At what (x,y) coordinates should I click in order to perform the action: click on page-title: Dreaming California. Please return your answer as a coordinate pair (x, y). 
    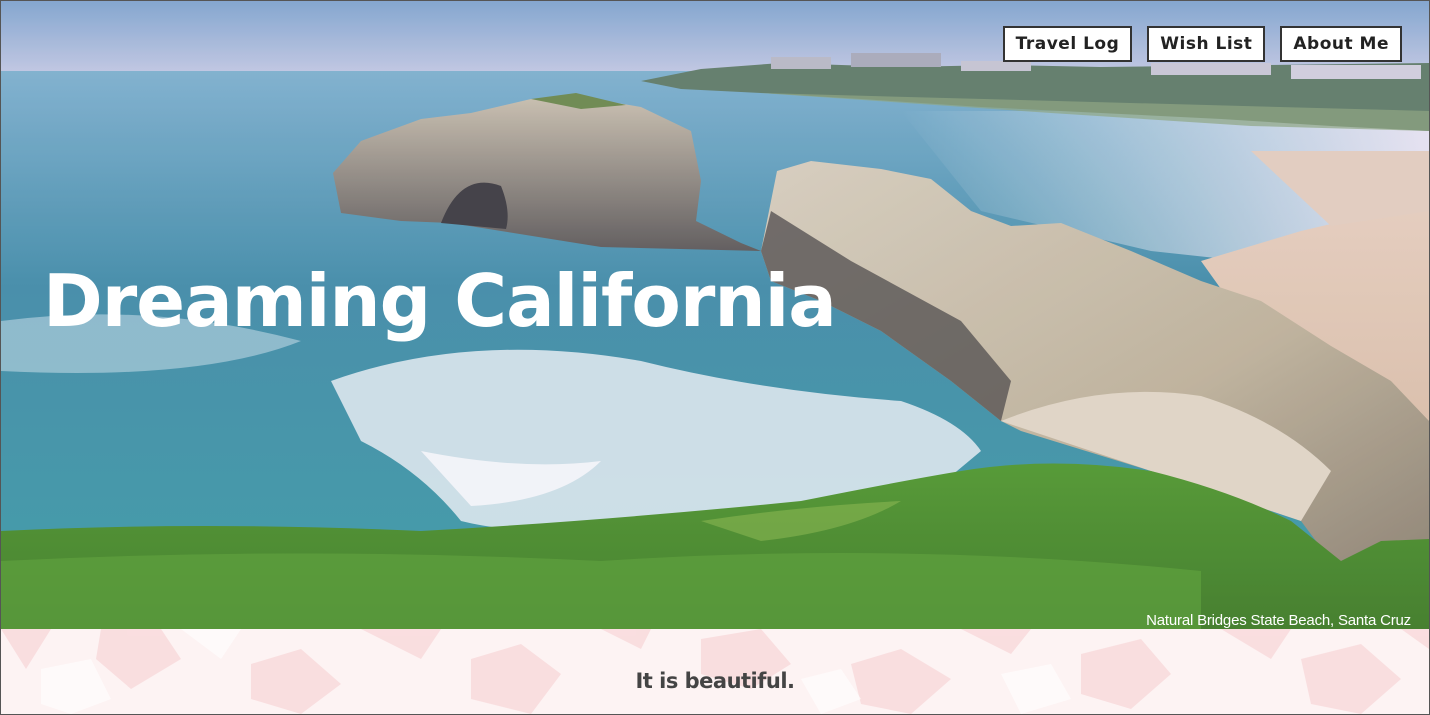
    Looking at the image, I should click on (440, 301).